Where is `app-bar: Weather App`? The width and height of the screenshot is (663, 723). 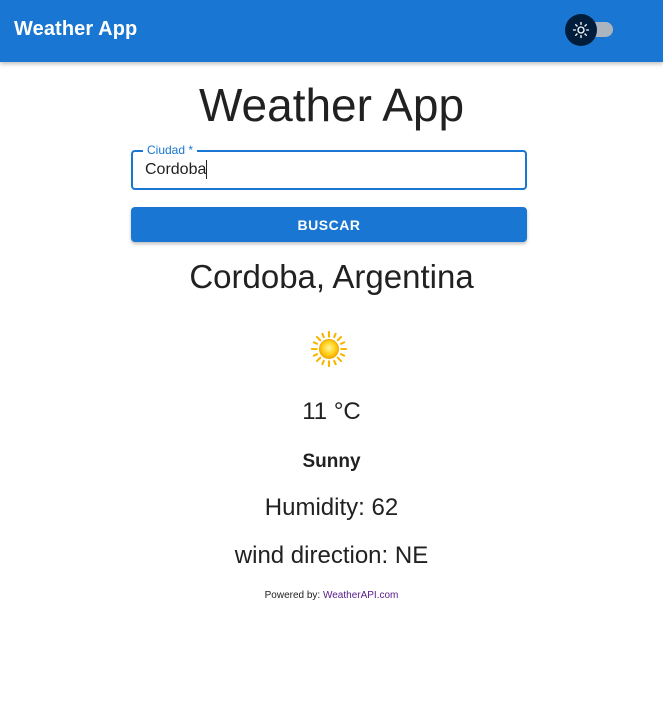 app-bar: Weather App is located at coordinates (331, 31).